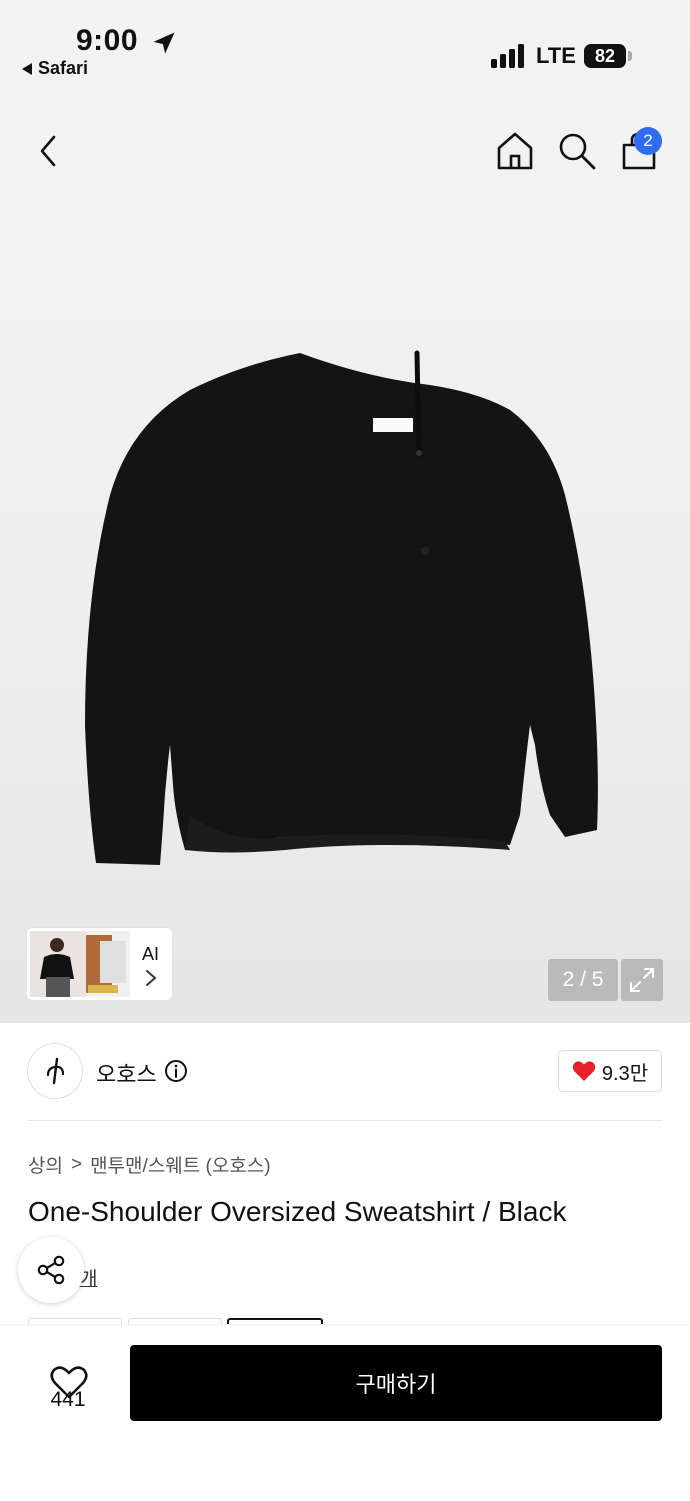 The image size is (690, 1501). Describe the element at coordinates (507, 56) in the screenshot. I see `signal-icon` at that location.